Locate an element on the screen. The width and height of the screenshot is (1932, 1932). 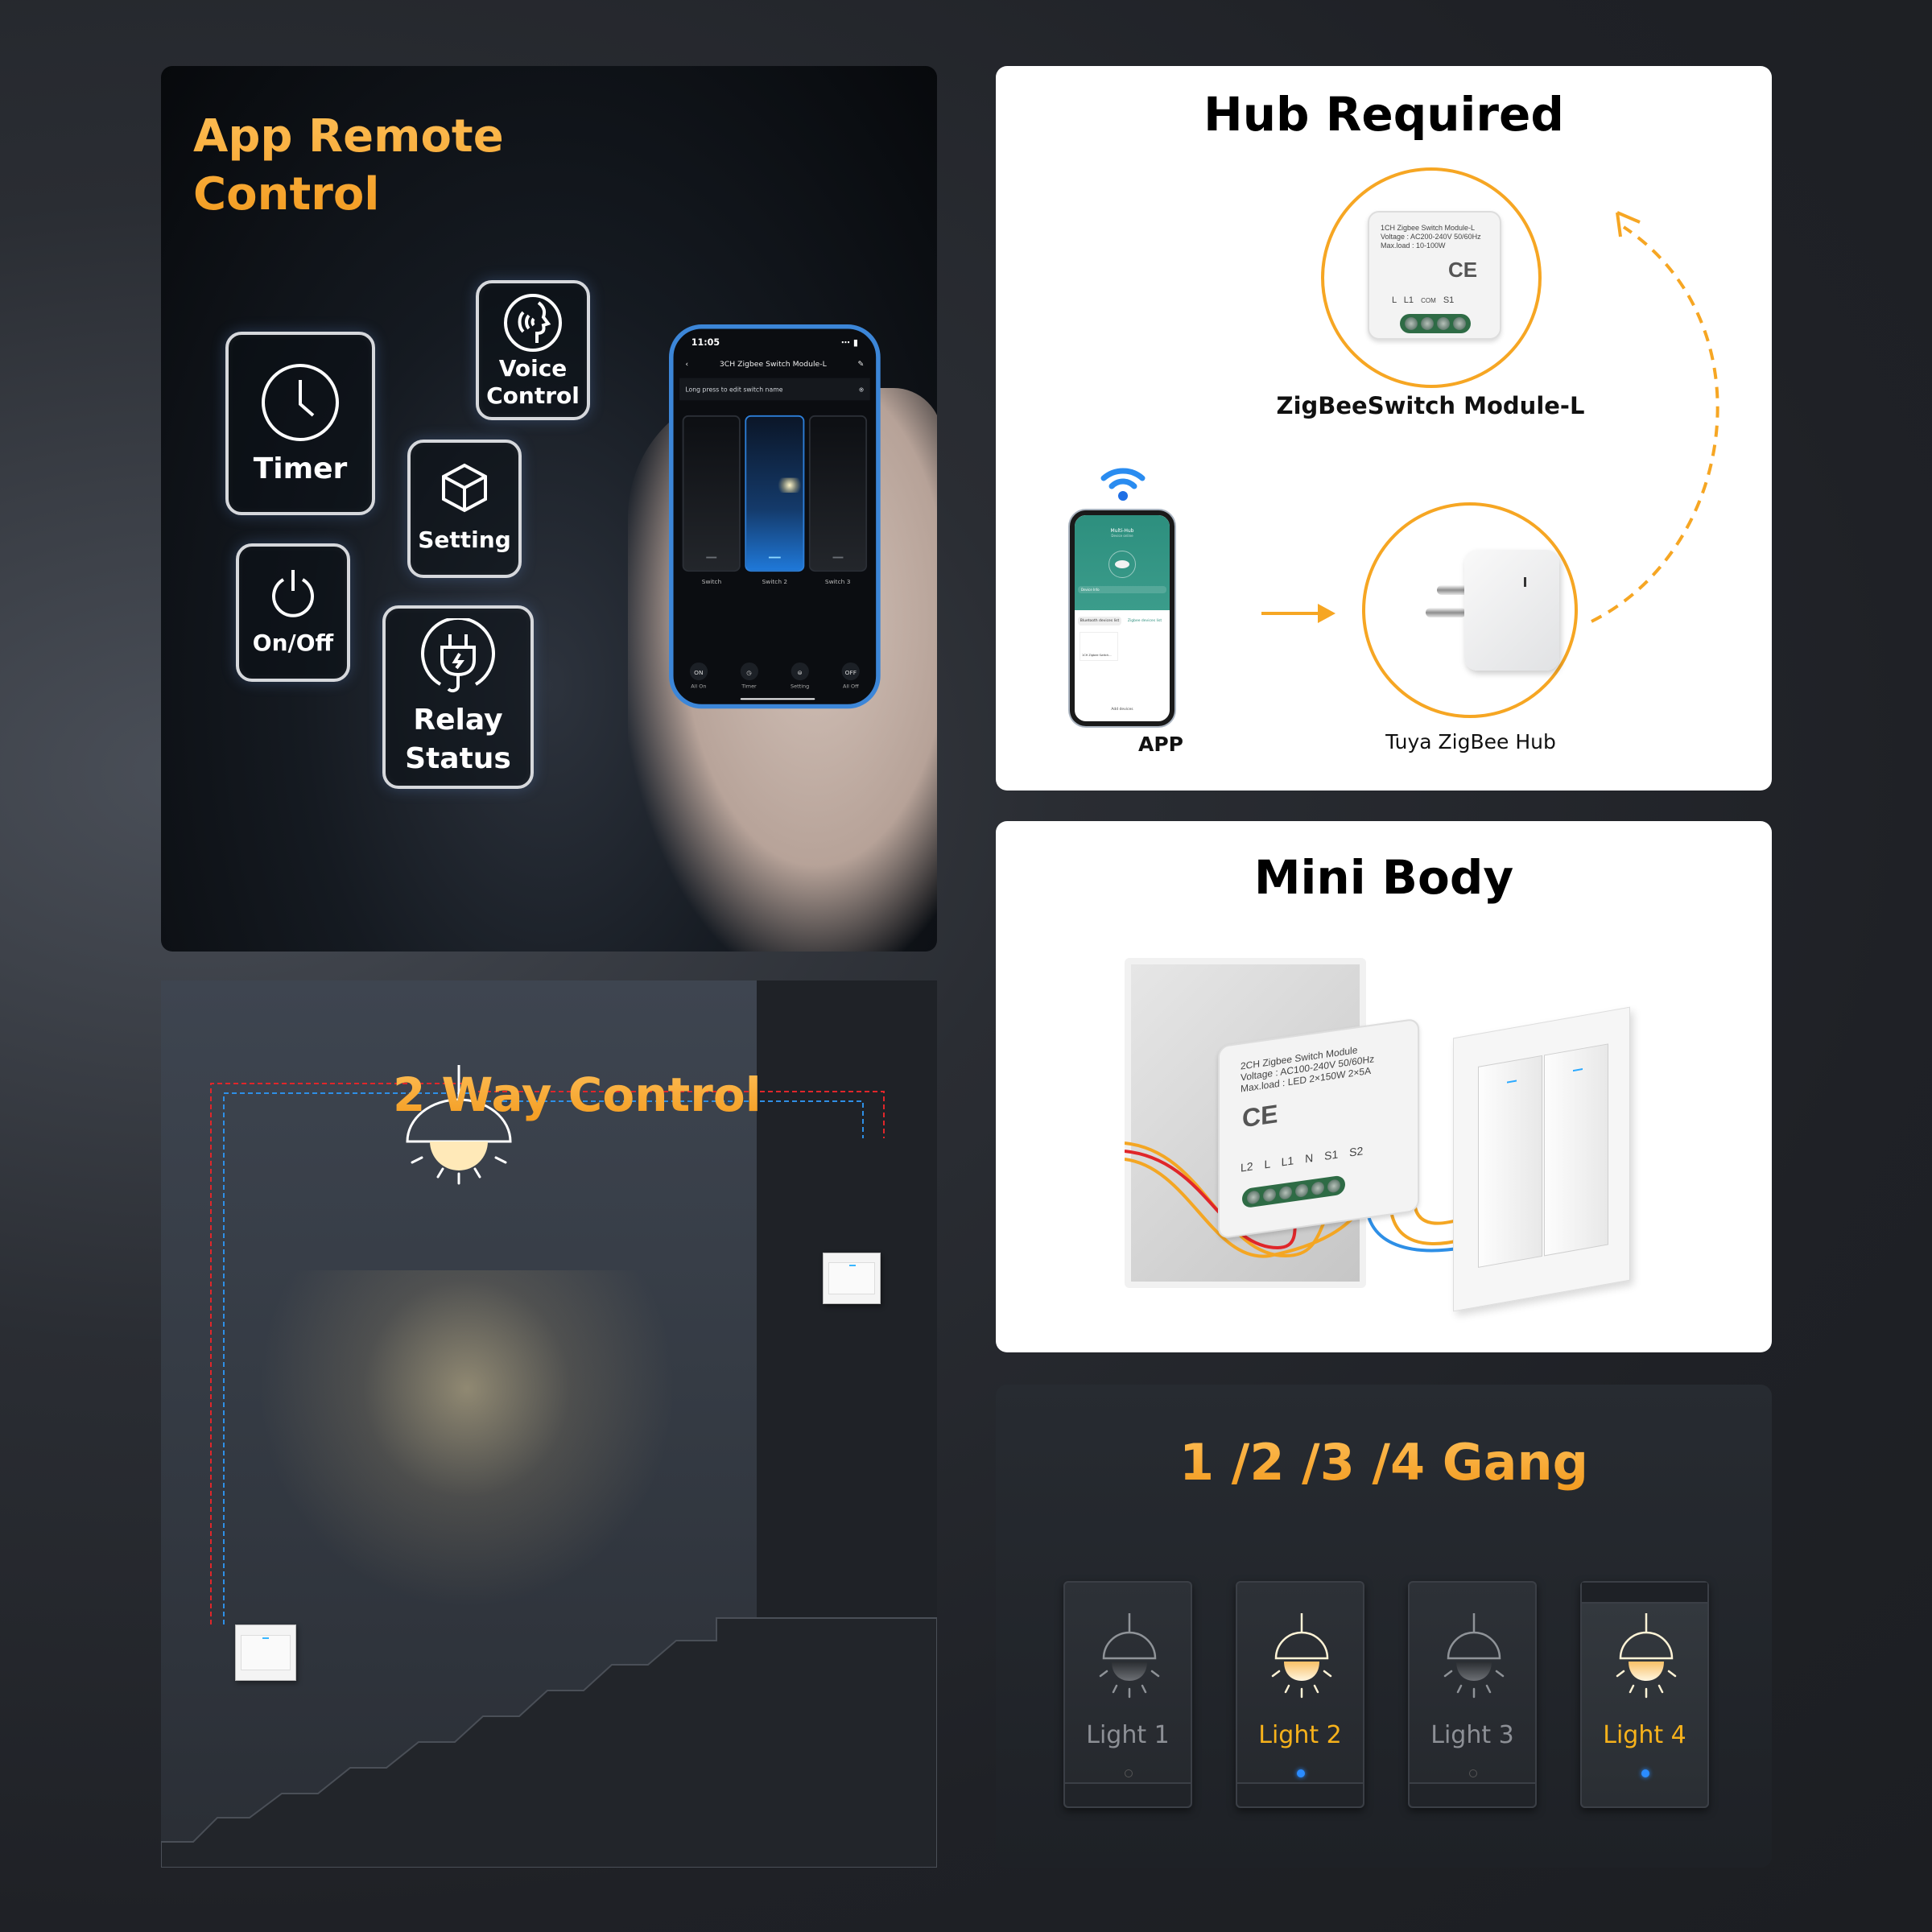
wires is located at coordinates (547, 1353).